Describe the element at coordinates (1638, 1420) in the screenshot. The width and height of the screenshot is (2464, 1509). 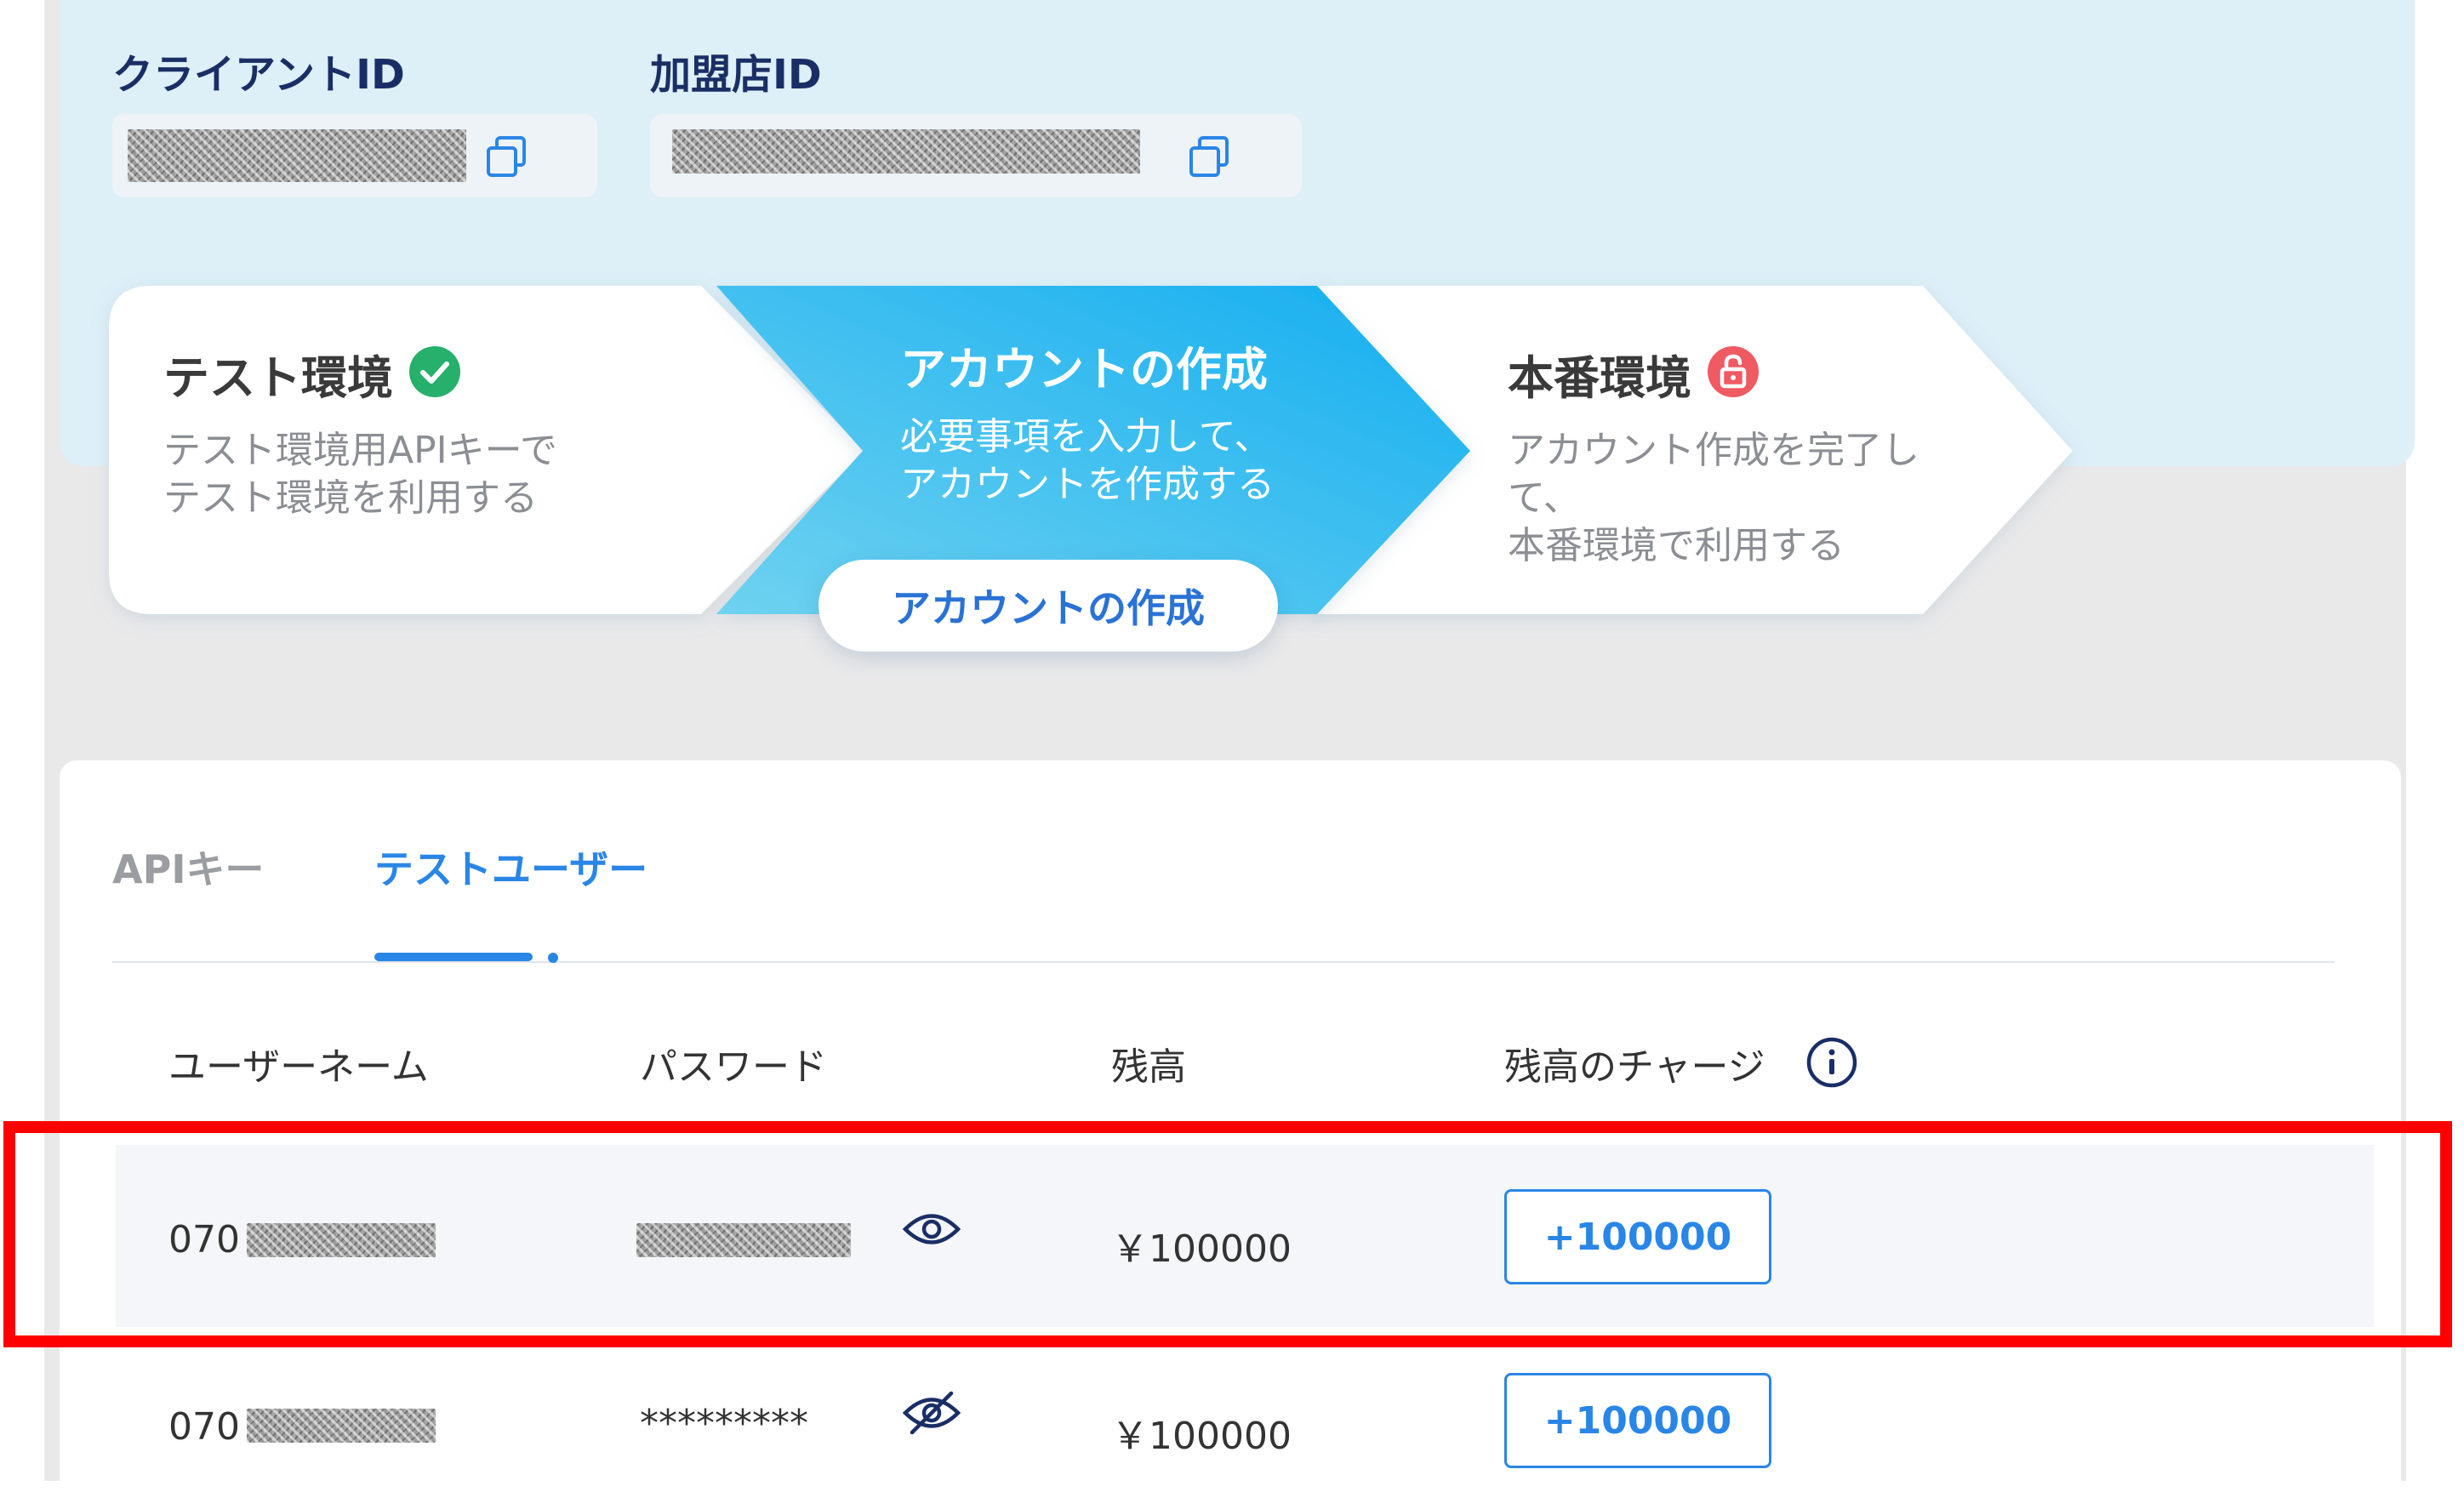
I see `charge-button: +100000` at that location.